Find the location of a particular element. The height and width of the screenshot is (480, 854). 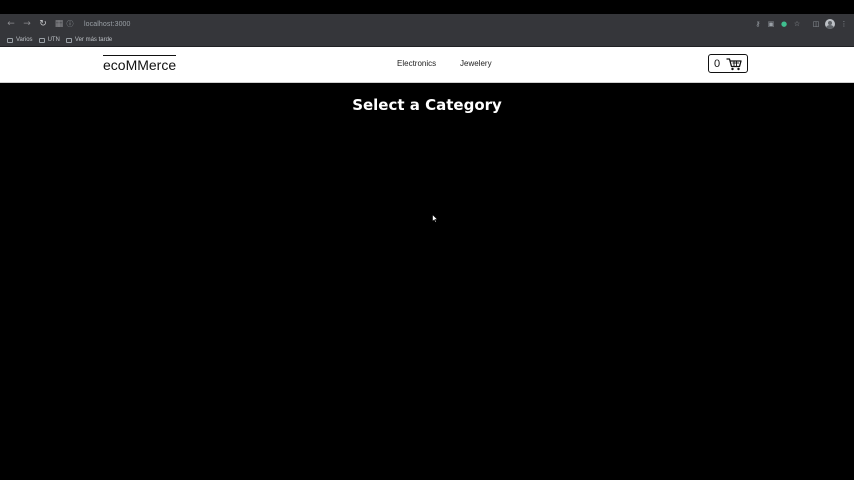

reload-icon: ↻ is located at coordinates (43, 24).